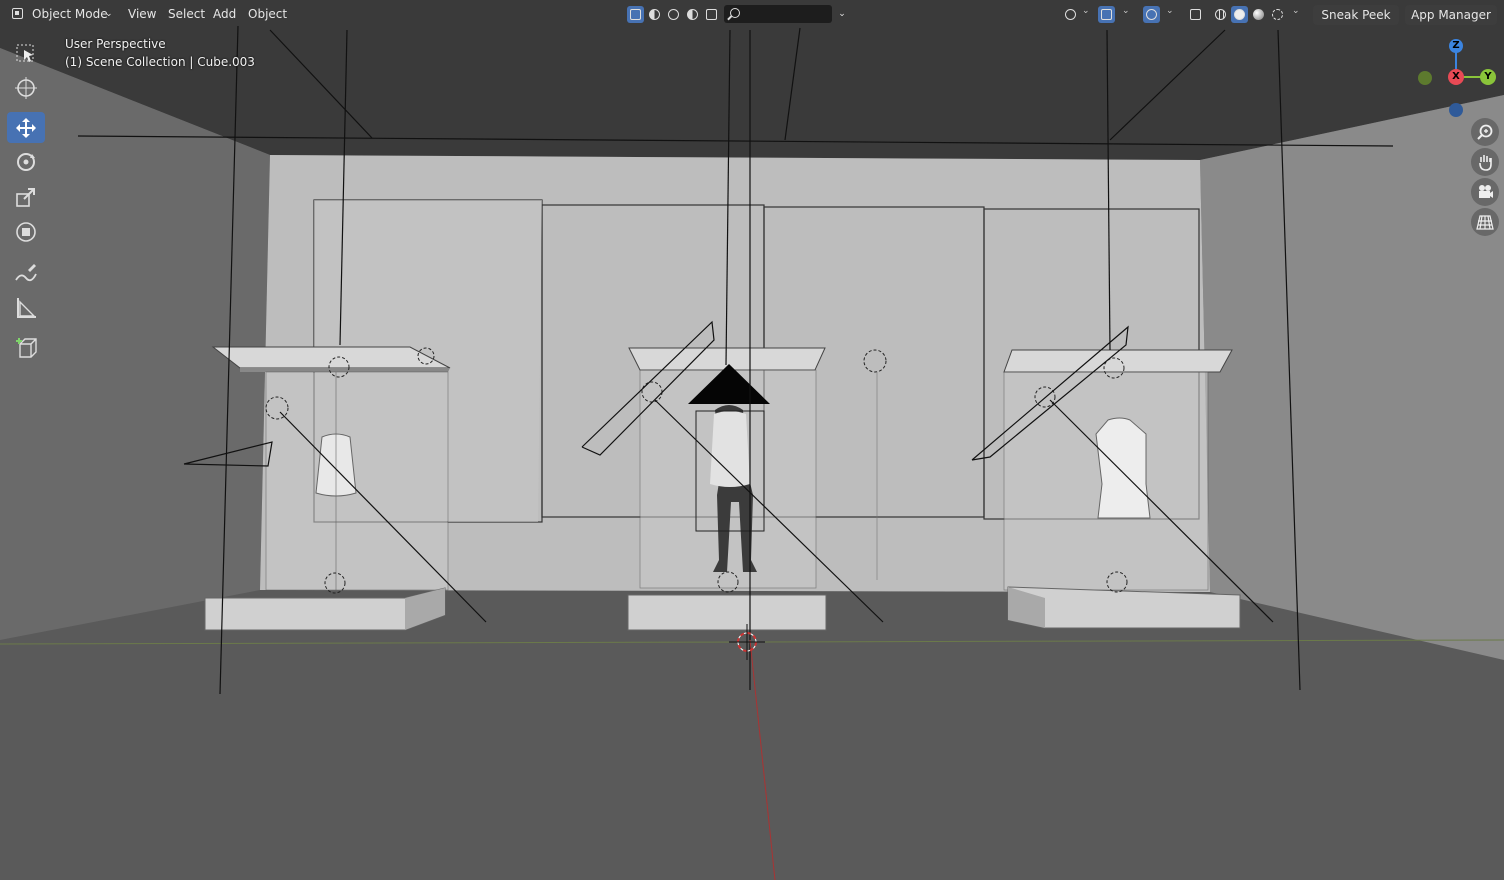 Image resolution: width=1504 pixels, height=880 pixels. What do you see at coordinates (1070, 14) in the screenshot?
I see `visibility-eye-icon` at bounding box center [1070, 14].